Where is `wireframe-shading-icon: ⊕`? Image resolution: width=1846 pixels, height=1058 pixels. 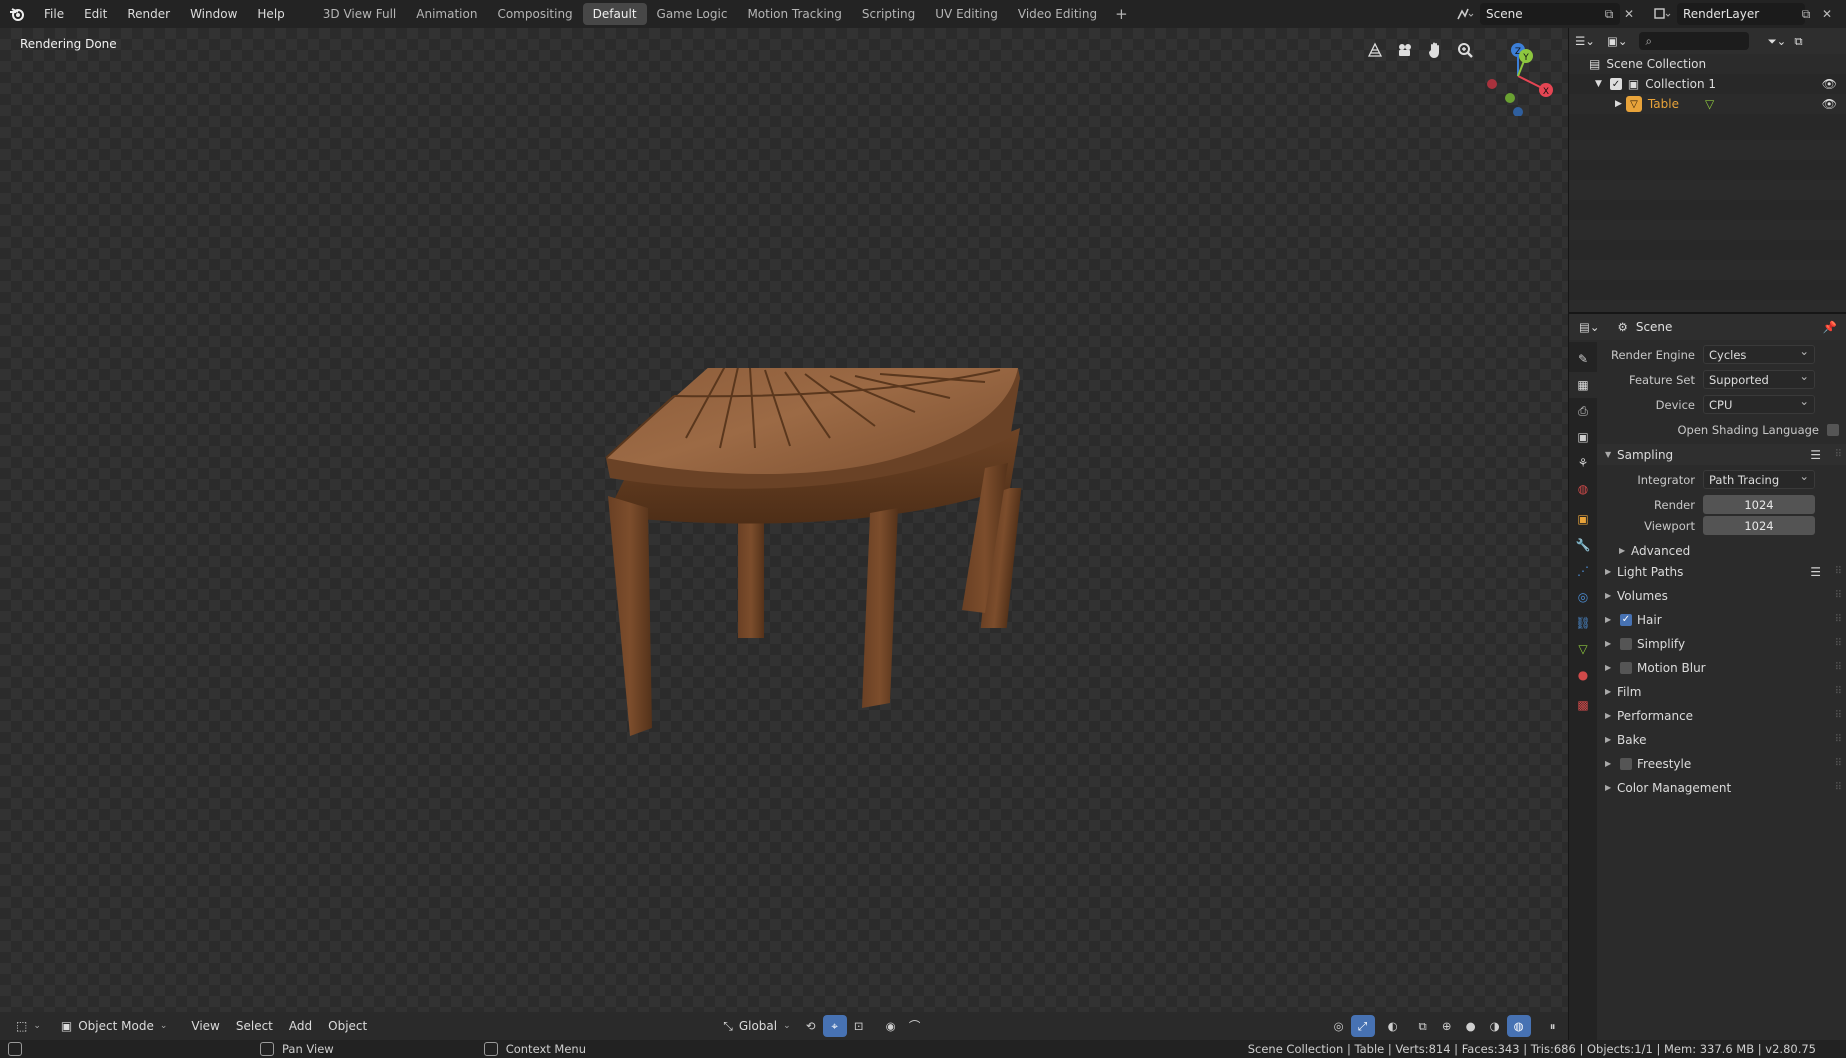 wireframe-shading-icon: ⊕ is located at coordinates (1447, 1026).